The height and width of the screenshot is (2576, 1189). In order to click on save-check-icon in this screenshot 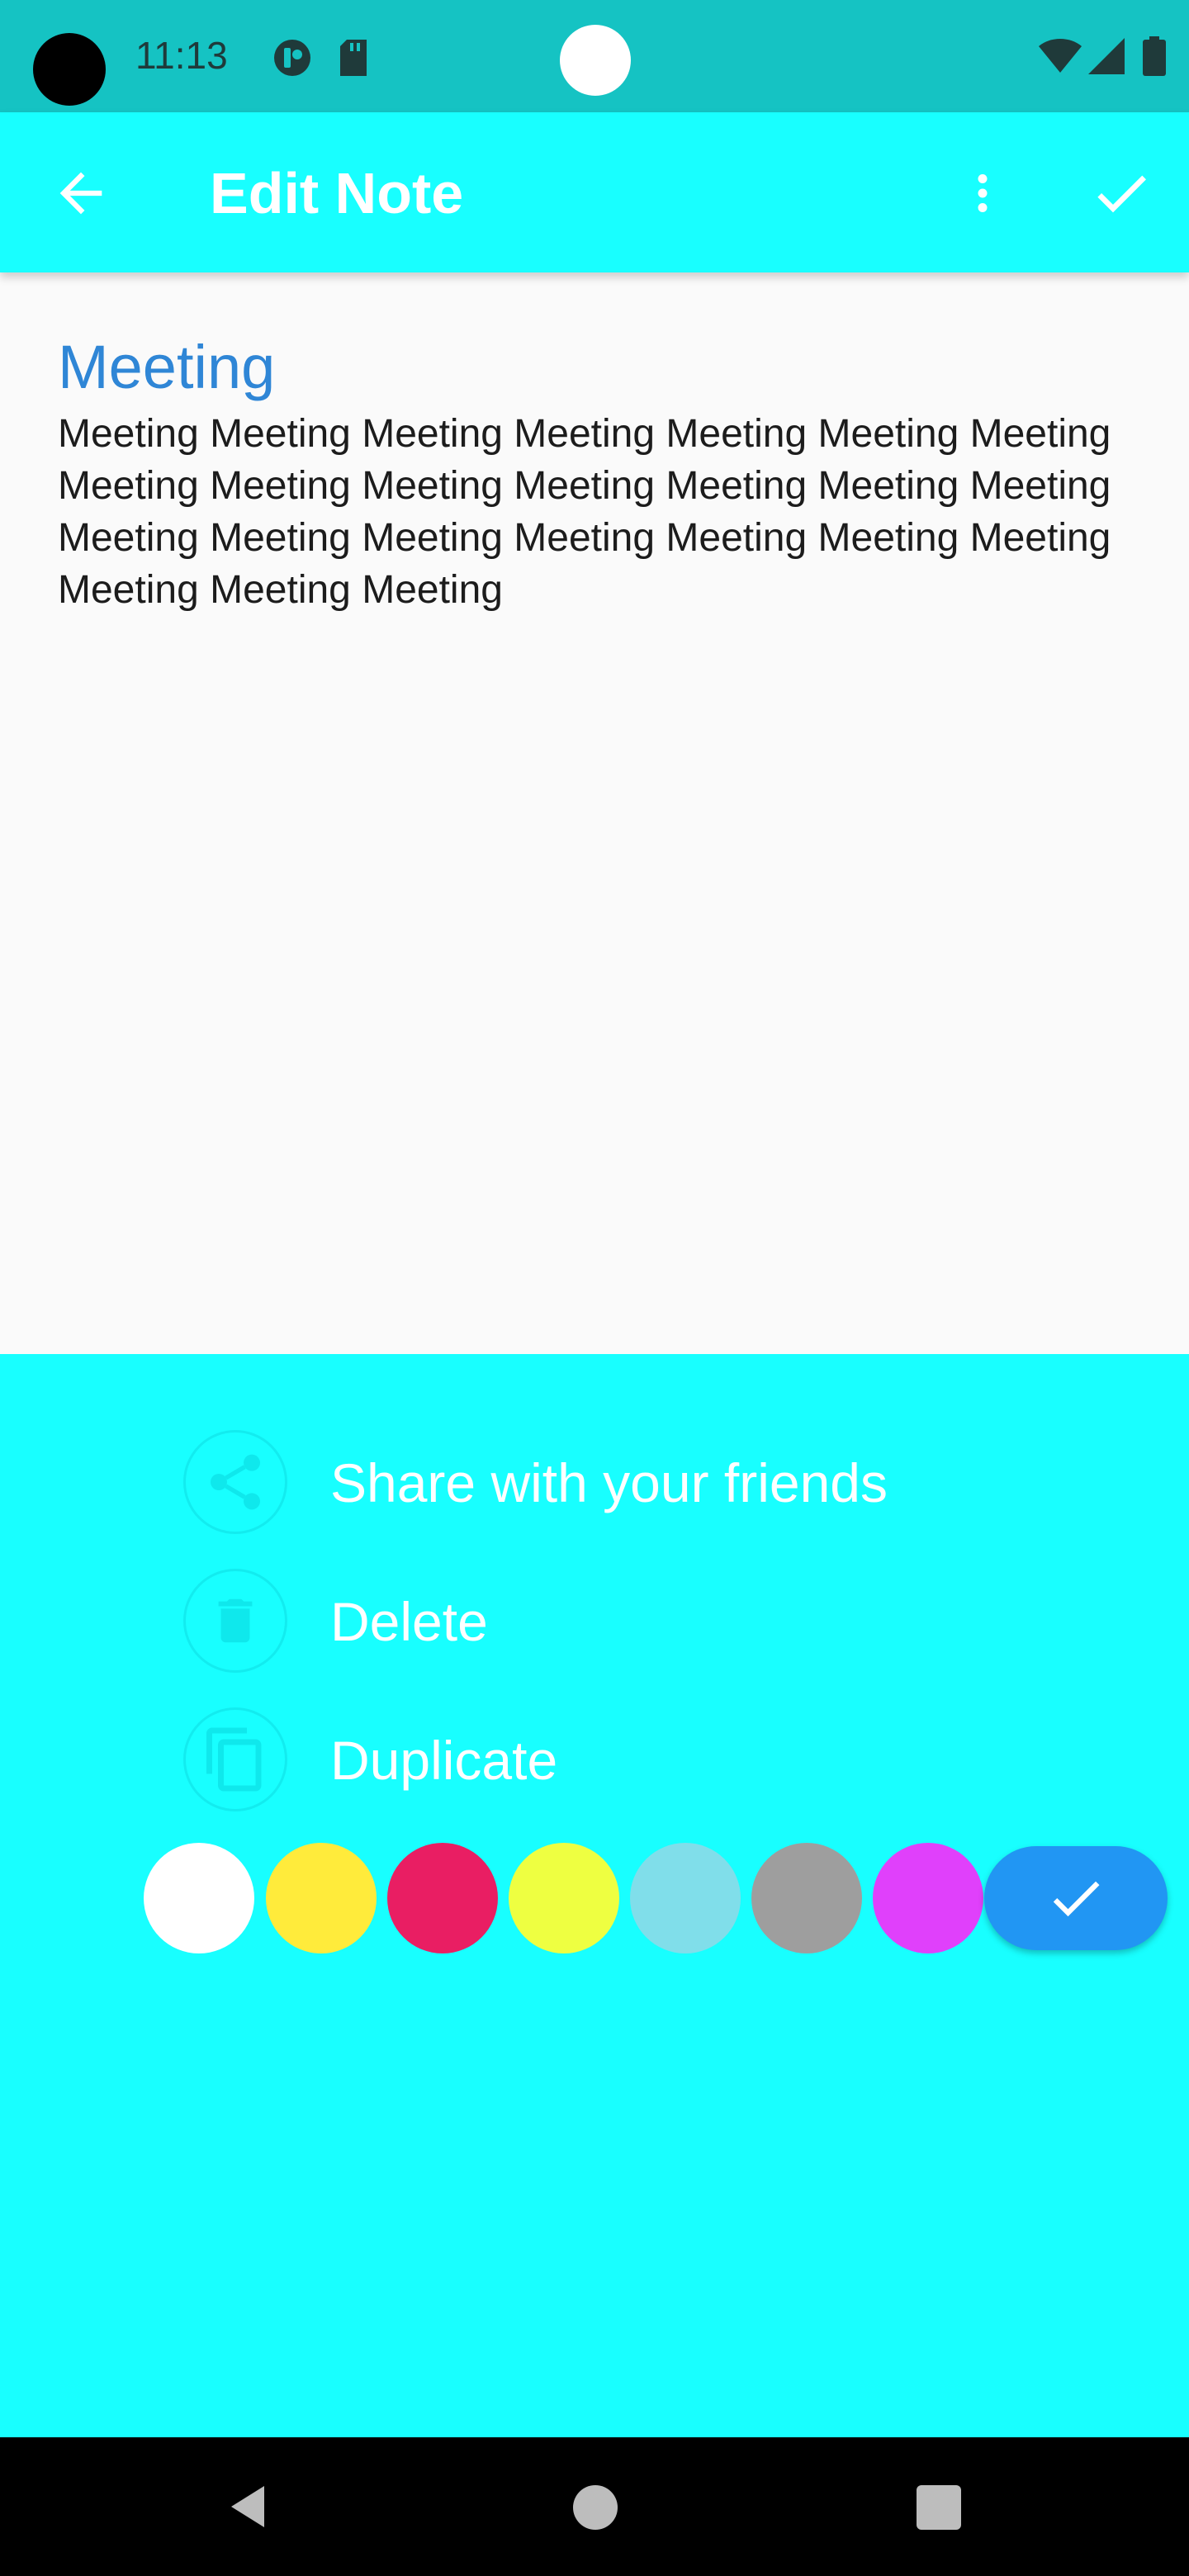, I will do `click(1121, 193)`.